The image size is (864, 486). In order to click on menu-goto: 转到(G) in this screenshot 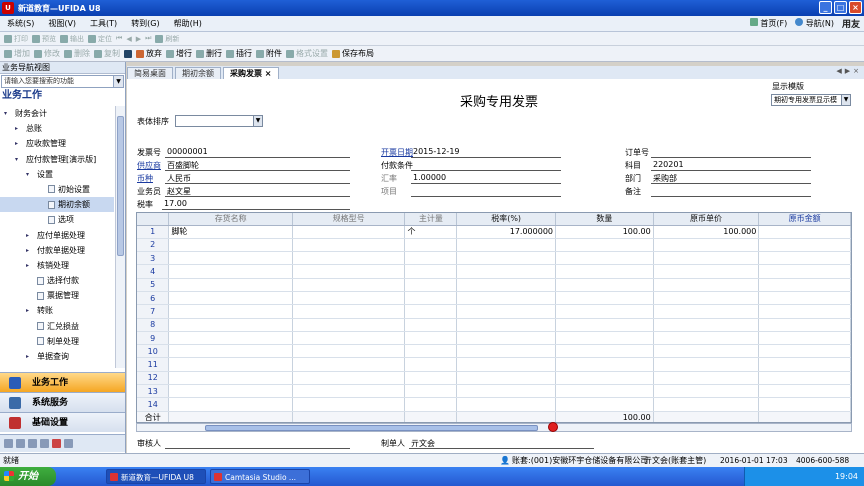, I will do `click(145, 23)`.